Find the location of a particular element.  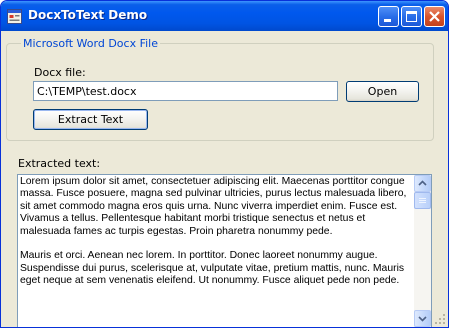

maximize-button is located at coordinates (411, 16).